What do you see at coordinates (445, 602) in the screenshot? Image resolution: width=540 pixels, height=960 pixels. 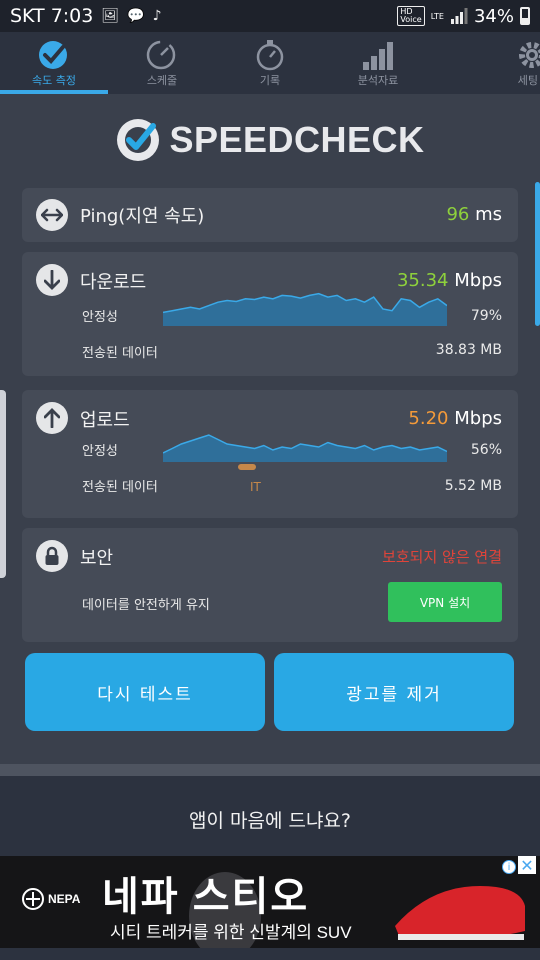 I see `vpn-install-button: VPN 설치` at bounding box center [445, 602].